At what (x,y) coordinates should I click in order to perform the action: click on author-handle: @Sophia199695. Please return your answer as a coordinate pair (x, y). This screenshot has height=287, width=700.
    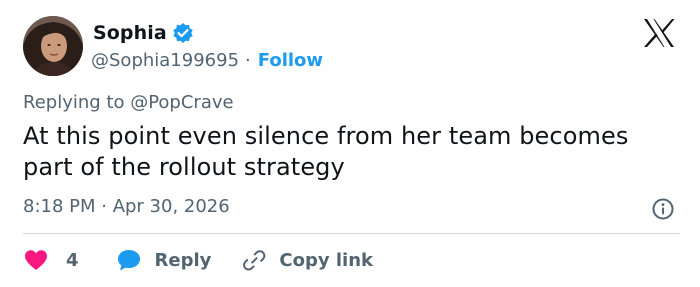
    Looking at the image, I should click on (165, 60).